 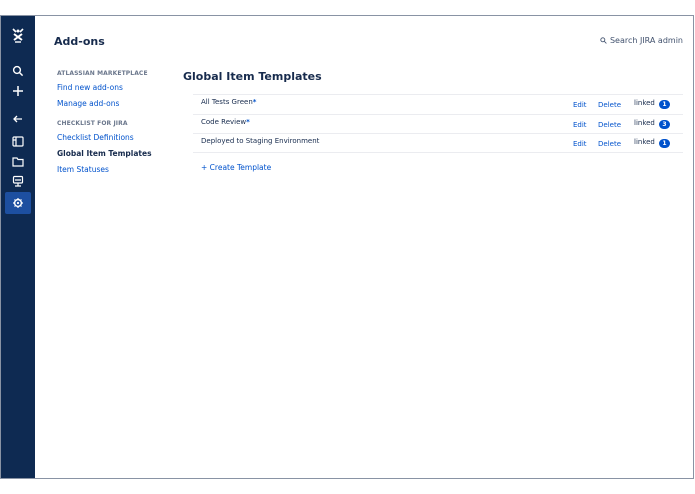 I want to click on table-row: All Tests Green* Edit Delete linked 1, so click(x=438, y=104).